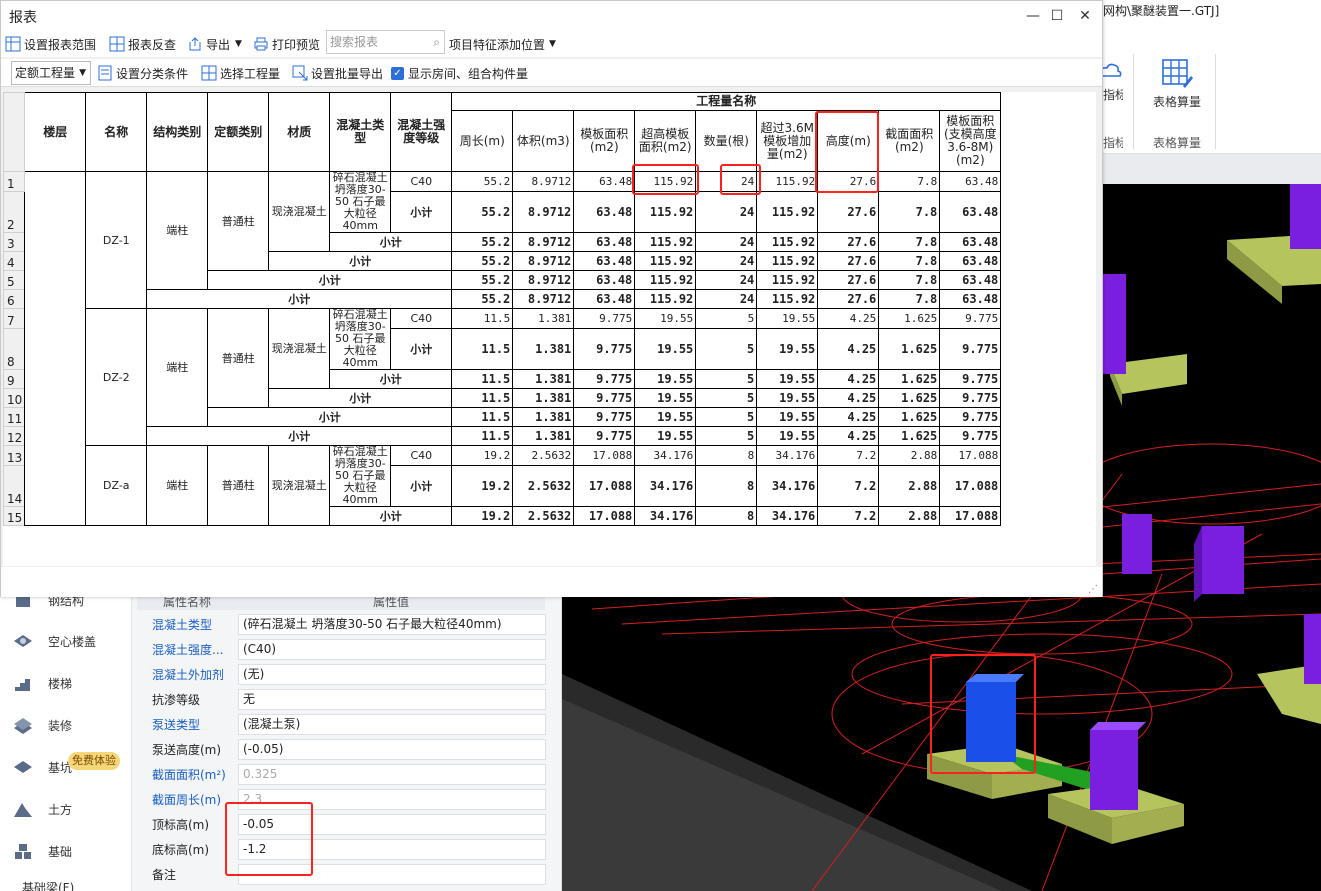  What do you see at coordinates (392, 874) in the screenshot?
I see `prop-value` at bounding box center [392, 874].